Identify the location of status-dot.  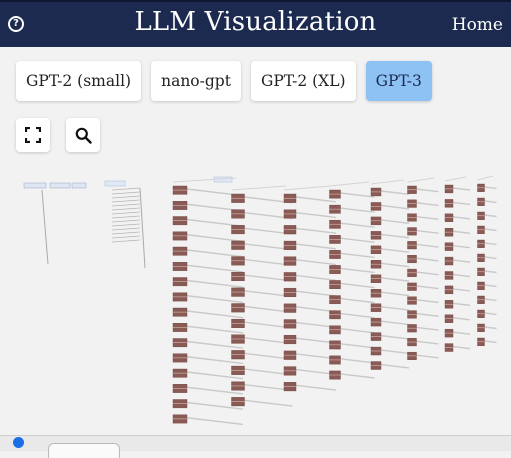
(18, 442).